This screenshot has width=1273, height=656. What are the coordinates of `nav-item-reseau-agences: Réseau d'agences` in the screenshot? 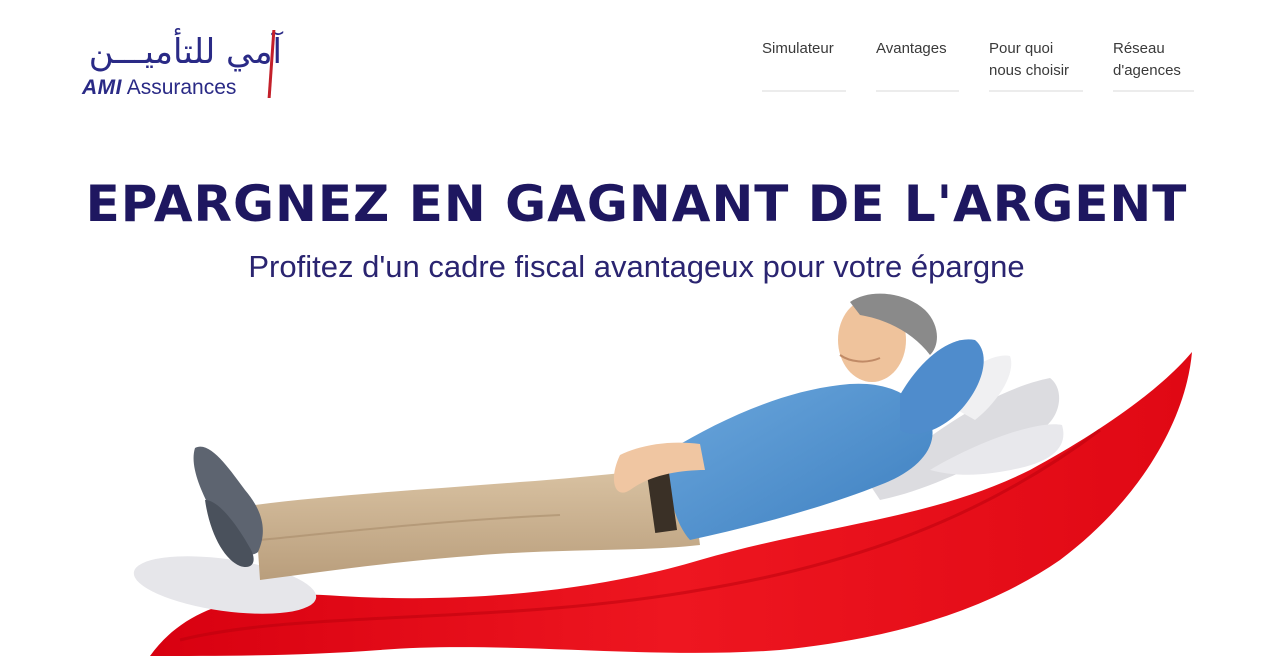 It's located at (1153, 65).